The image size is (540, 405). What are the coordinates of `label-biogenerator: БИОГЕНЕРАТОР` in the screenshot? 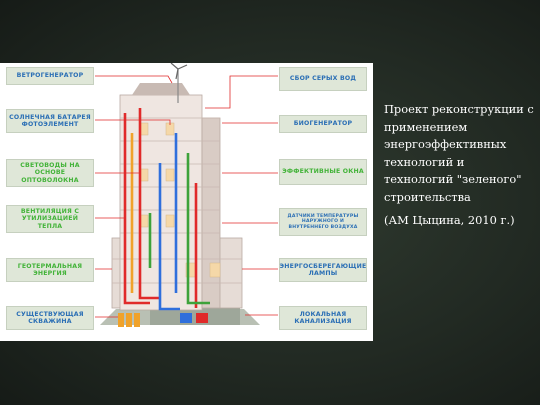 It's located at (323, 124).